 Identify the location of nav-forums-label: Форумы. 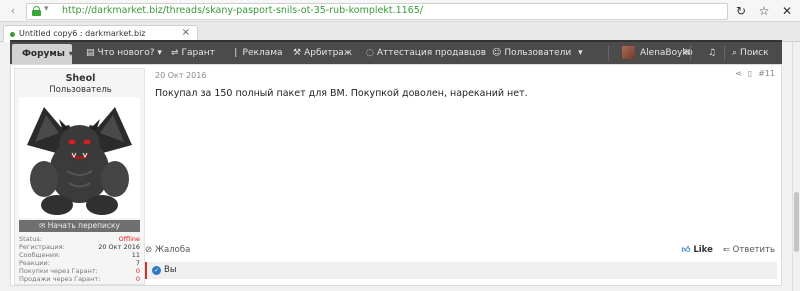
(43, 54).